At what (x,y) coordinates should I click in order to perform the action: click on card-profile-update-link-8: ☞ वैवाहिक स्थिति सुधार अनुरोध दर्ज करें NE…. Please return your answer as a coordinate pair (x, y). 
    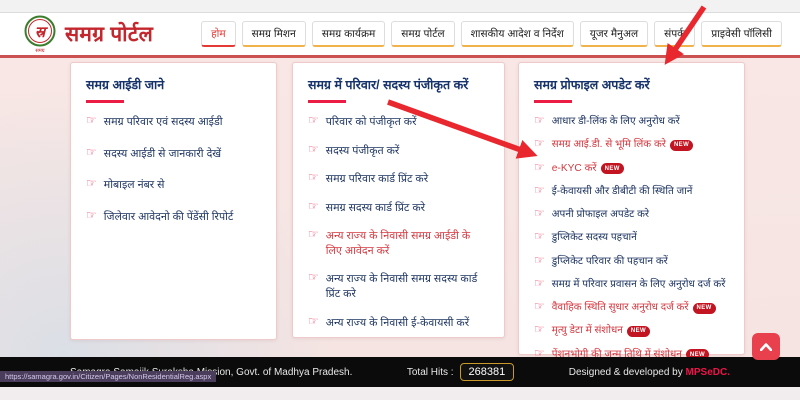
    Looking at the image, I should click on (631, 307).